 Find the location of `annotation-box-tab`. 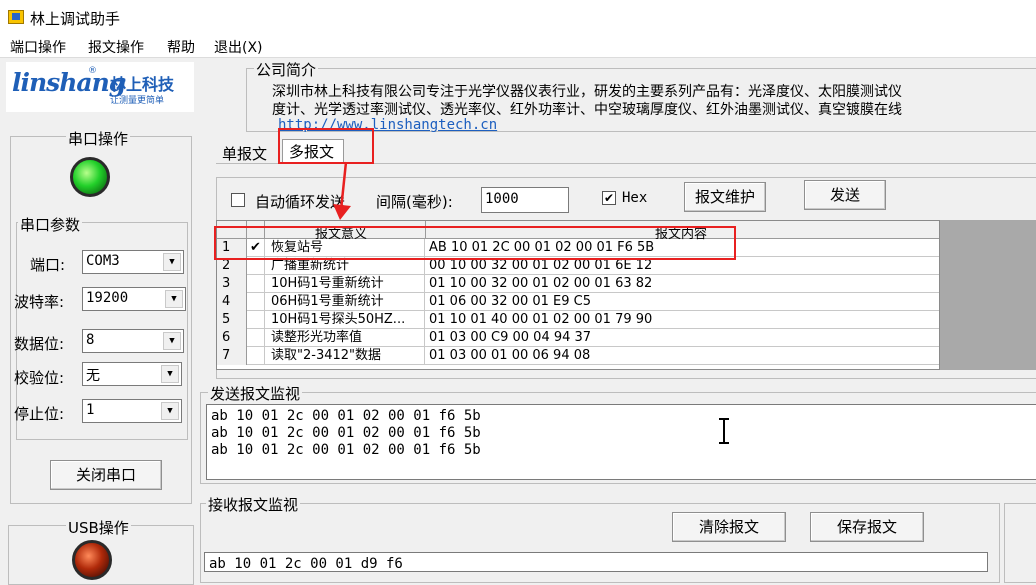

annotation-box-tab is located at coordinates (326, 146).